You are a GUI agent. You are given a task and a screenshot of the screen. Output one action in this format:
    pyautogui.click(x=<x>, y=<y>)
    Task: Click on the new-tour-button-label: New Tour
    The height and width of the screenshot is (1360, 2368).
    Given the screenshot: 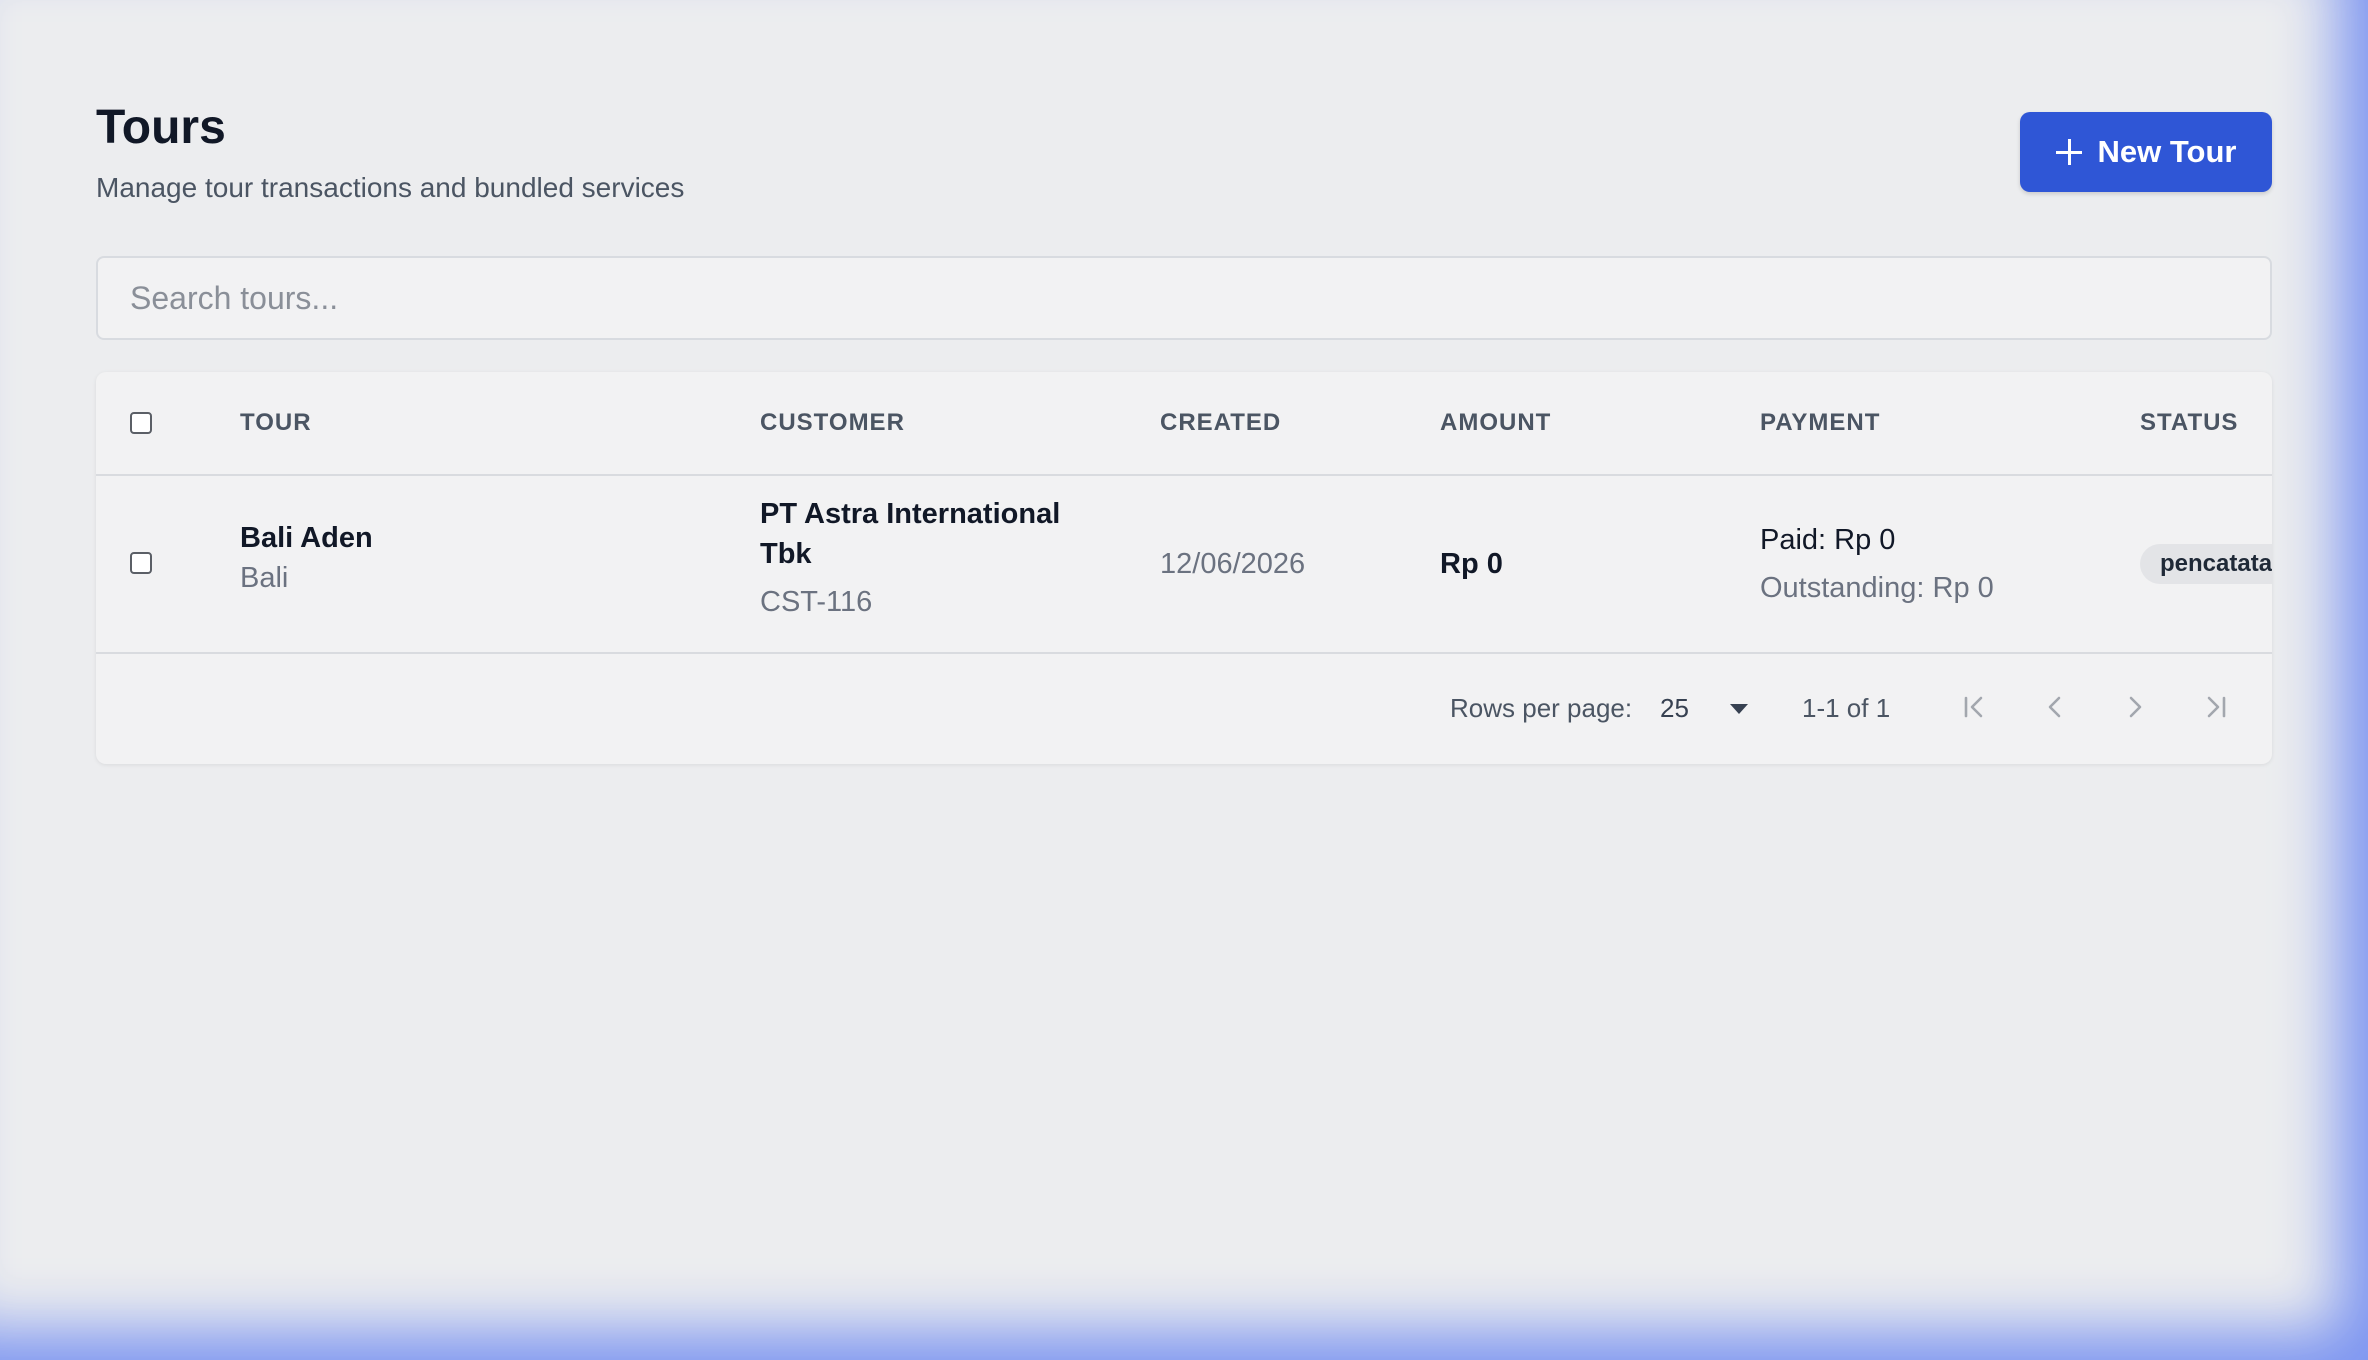 What is the action you would take?
    pyautogui.click(x=2167, y=151)
    